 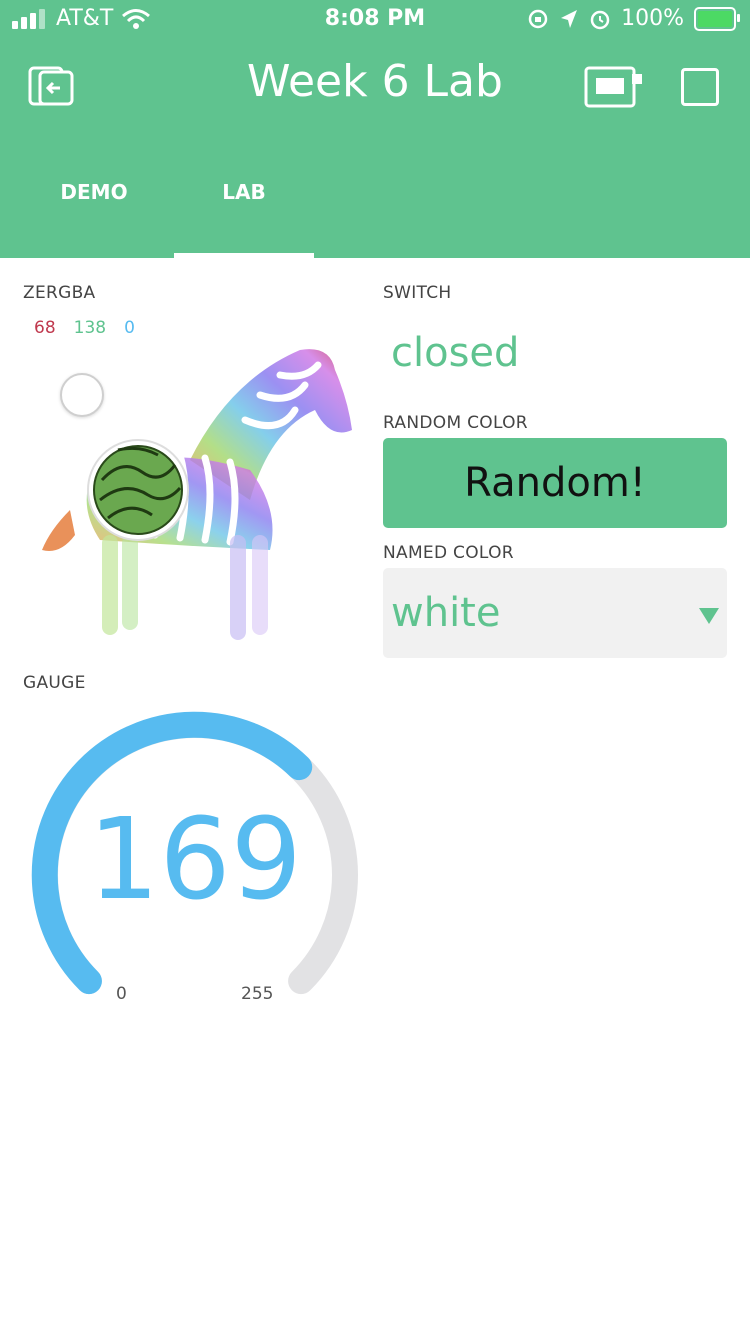 What do you see at coordinates (652, 18) in the screenshot?
I see `battery-percent: 100%` at bounding box center [652, 18].